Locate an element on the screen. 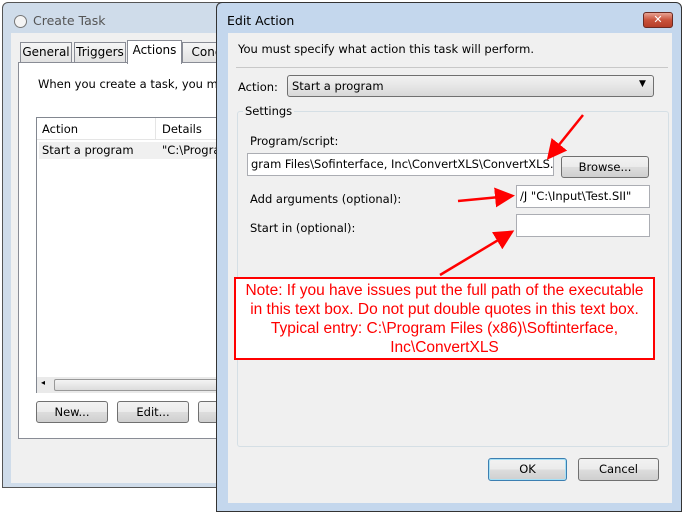  arrow-arguments is located at coordinates (486, 197).